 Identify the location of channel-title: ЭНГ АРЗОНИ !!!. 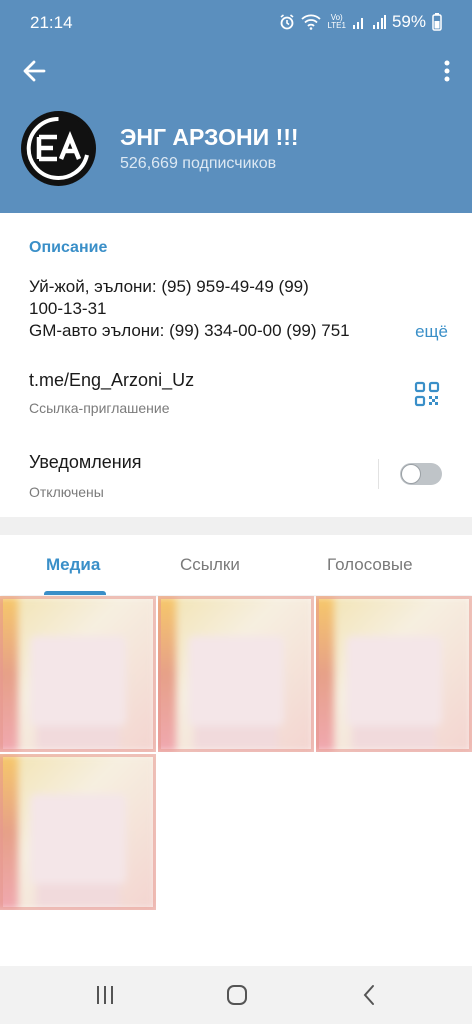
(209, 137).